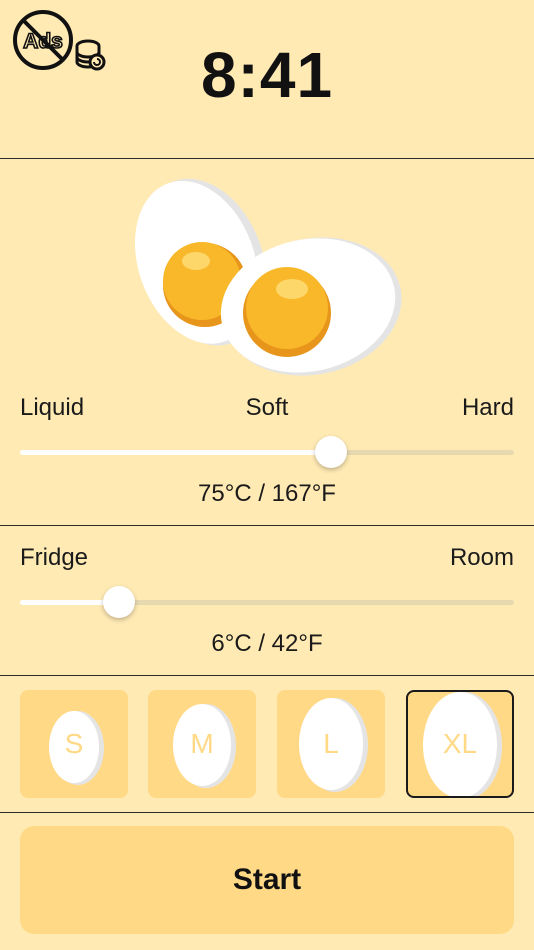  Describe the element at coordinates (267, 880) in the screenshot. I see `start-button: Start` at that location.